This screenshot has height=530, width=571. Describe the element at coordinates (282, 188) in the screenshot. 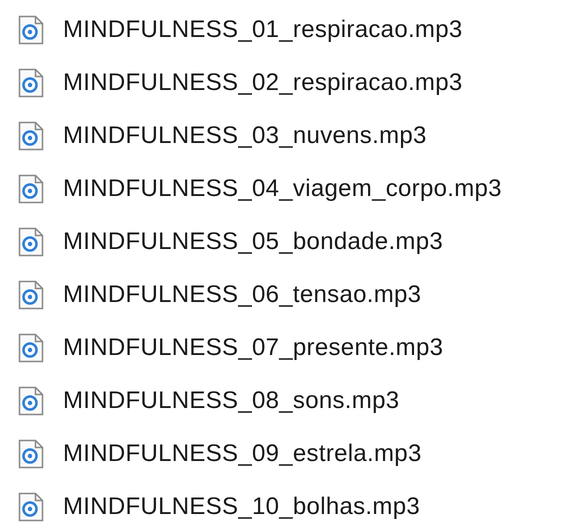

I see `file-name: MINDFULNESS_04_viagem_corpo.mp3` at that location.